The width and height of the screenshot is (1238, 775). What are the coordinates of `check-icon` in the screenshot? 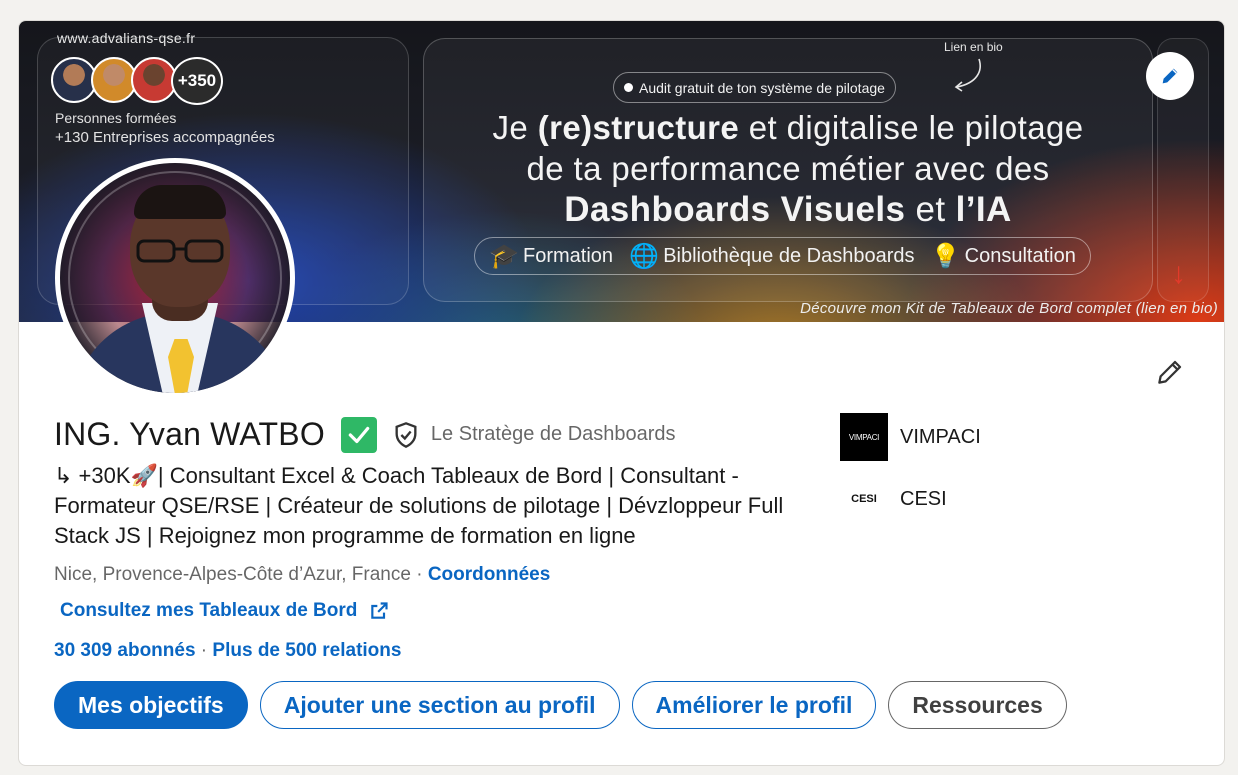 It's located at (359, 434).